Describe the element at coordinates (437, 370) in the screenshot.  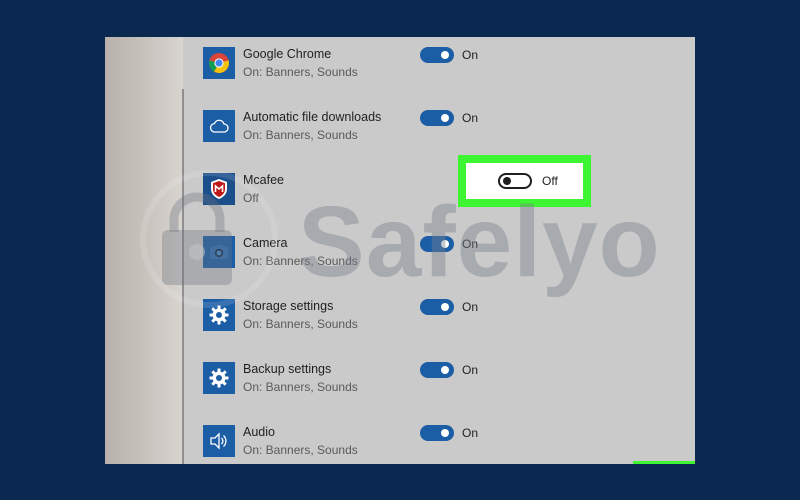
I see `backup-settings-toggle` at that location.